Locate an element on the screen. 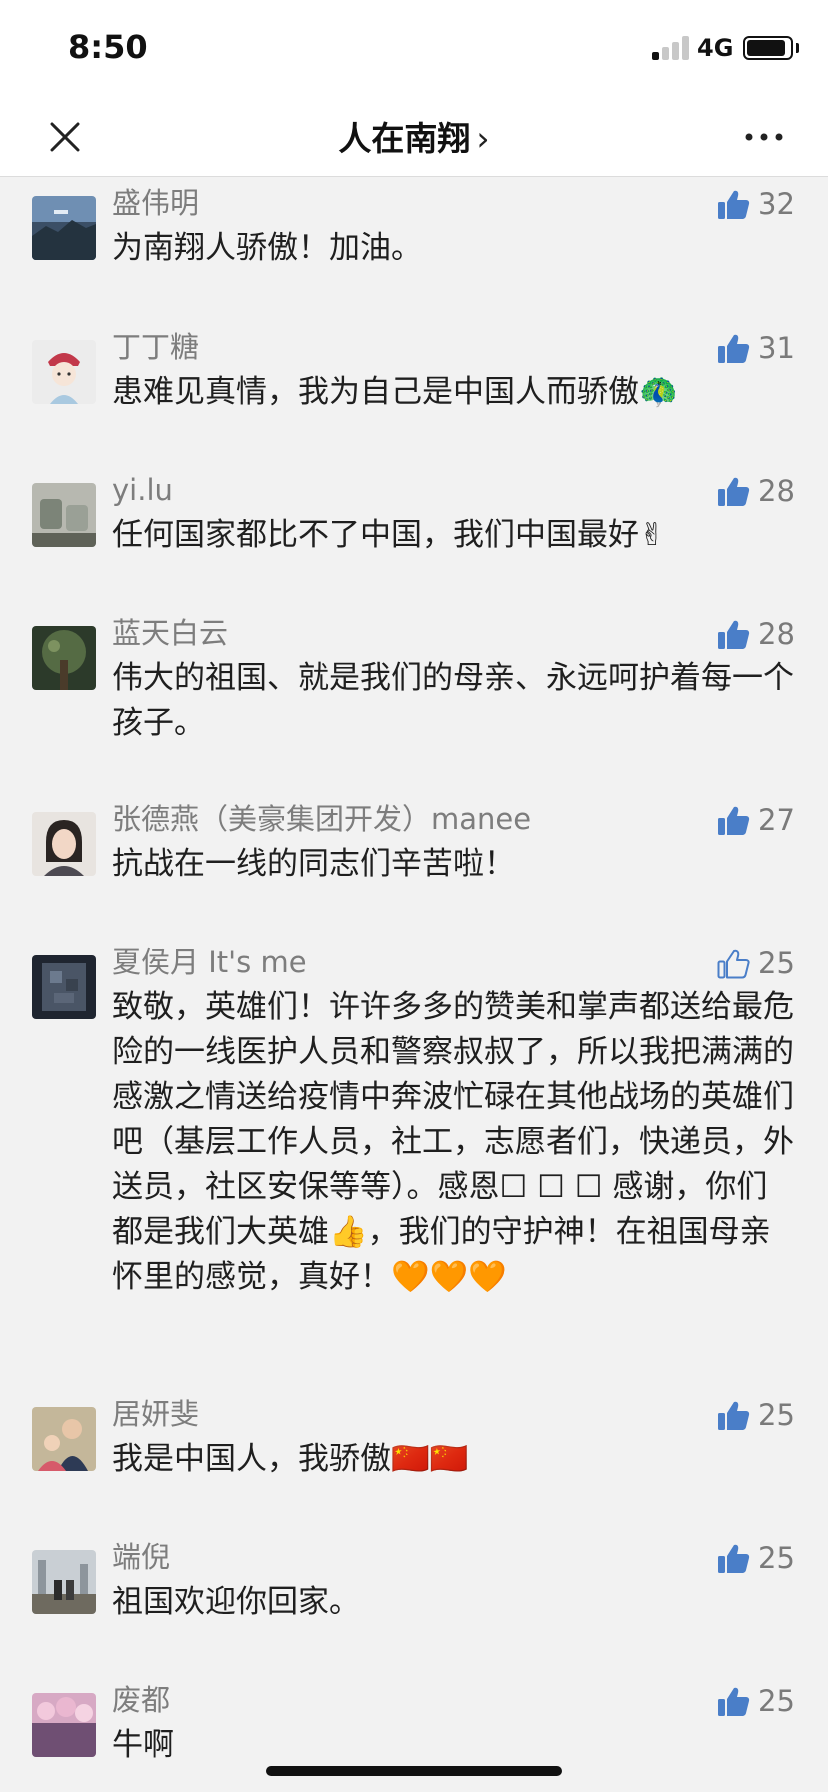  article-title-link: 人在南翔 › is located at coordinates (414, 136).